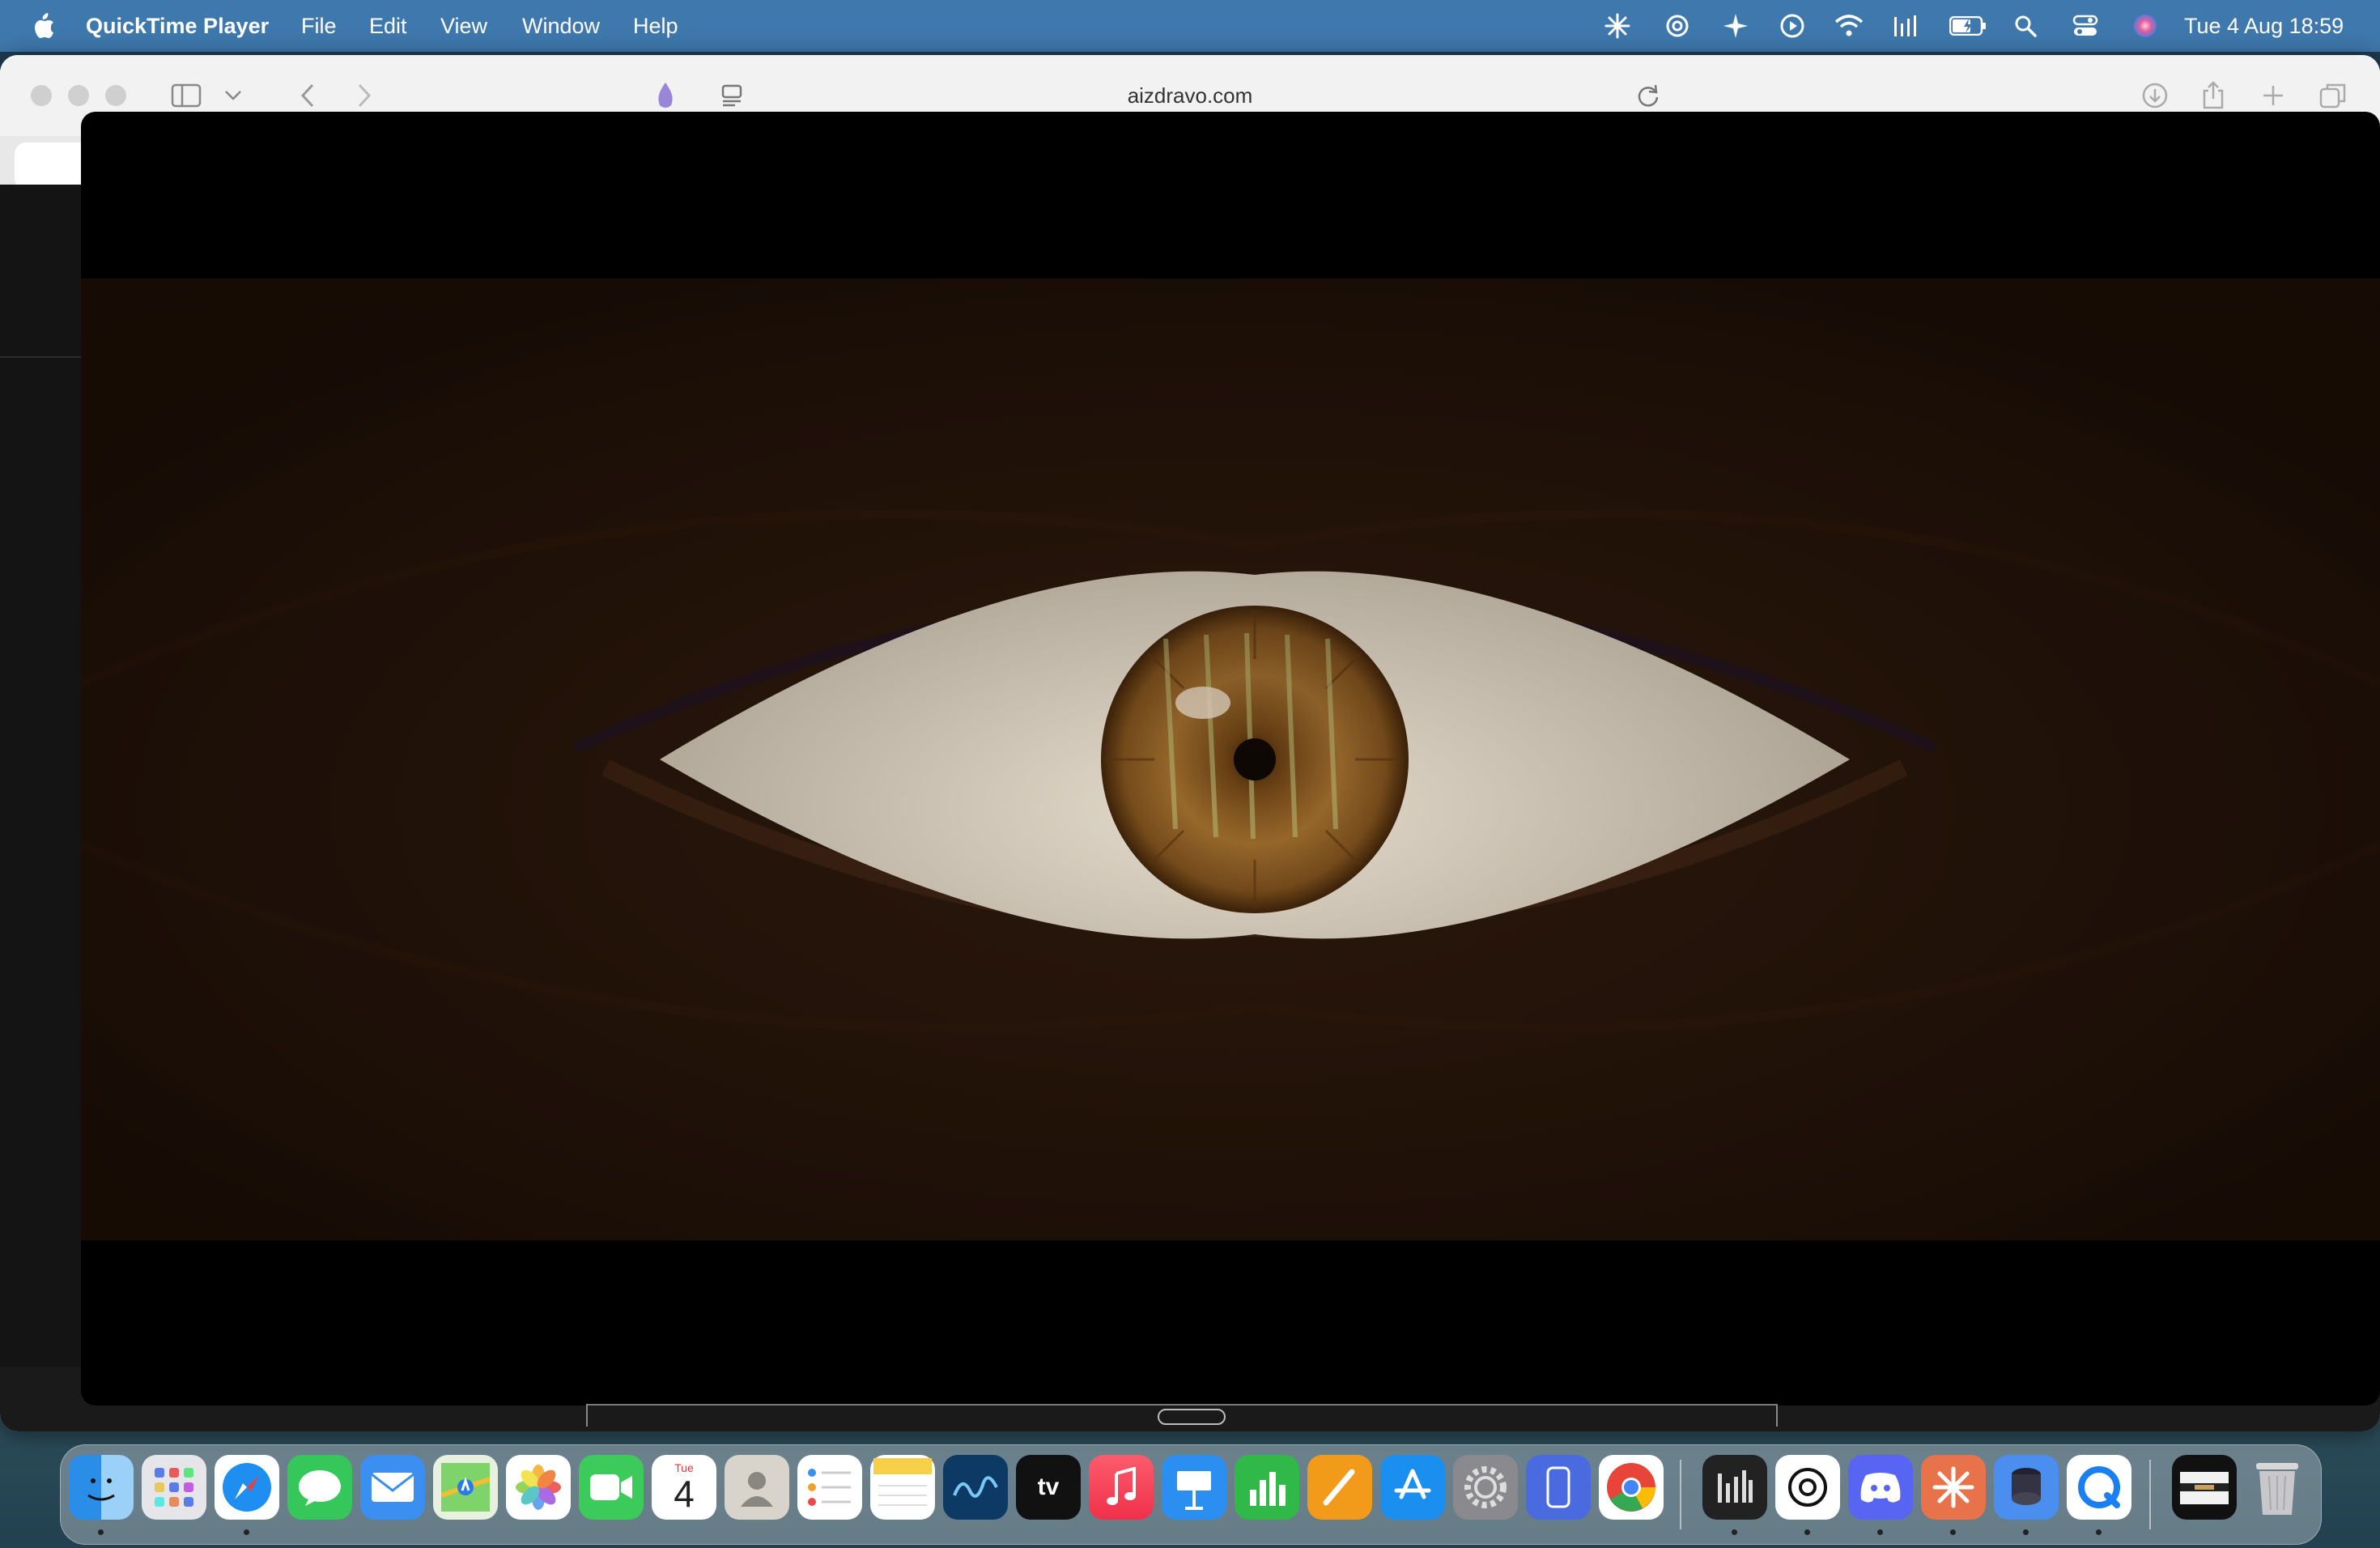  What do you see at coordinates (2273, 96) in the screenshot?
I see `new-tab-icon` at bounding box center [2273, 96].